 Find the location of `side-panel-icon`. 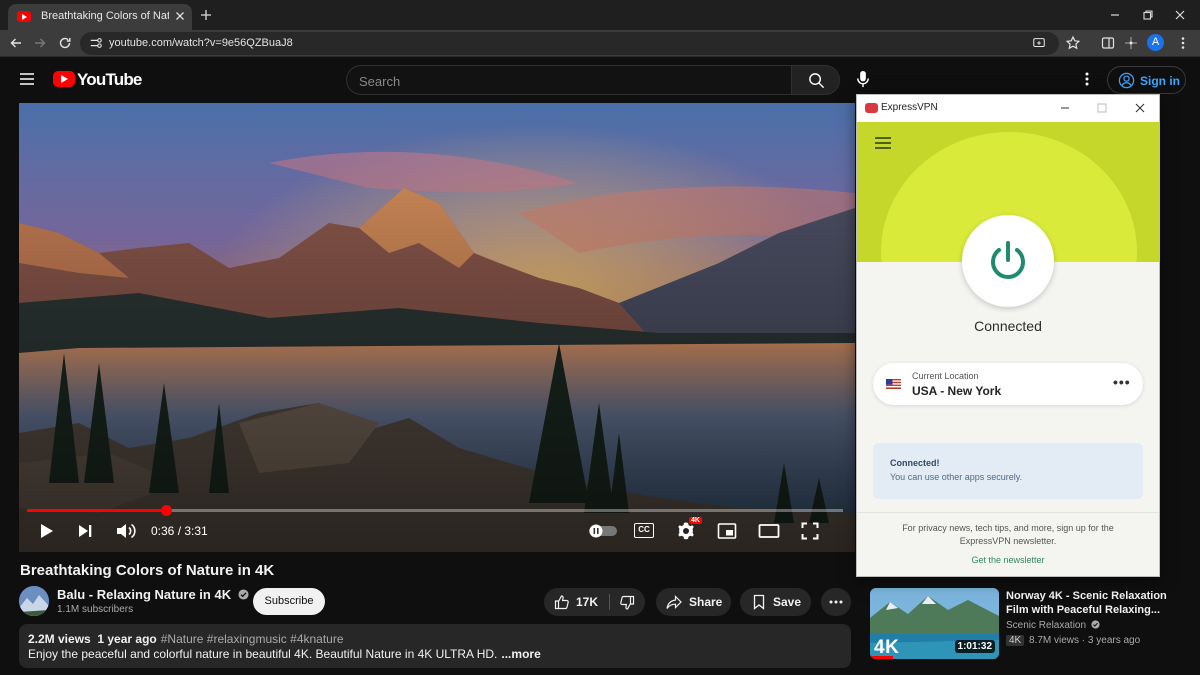

side-panel-icon is located at coordinates (1108, 43).